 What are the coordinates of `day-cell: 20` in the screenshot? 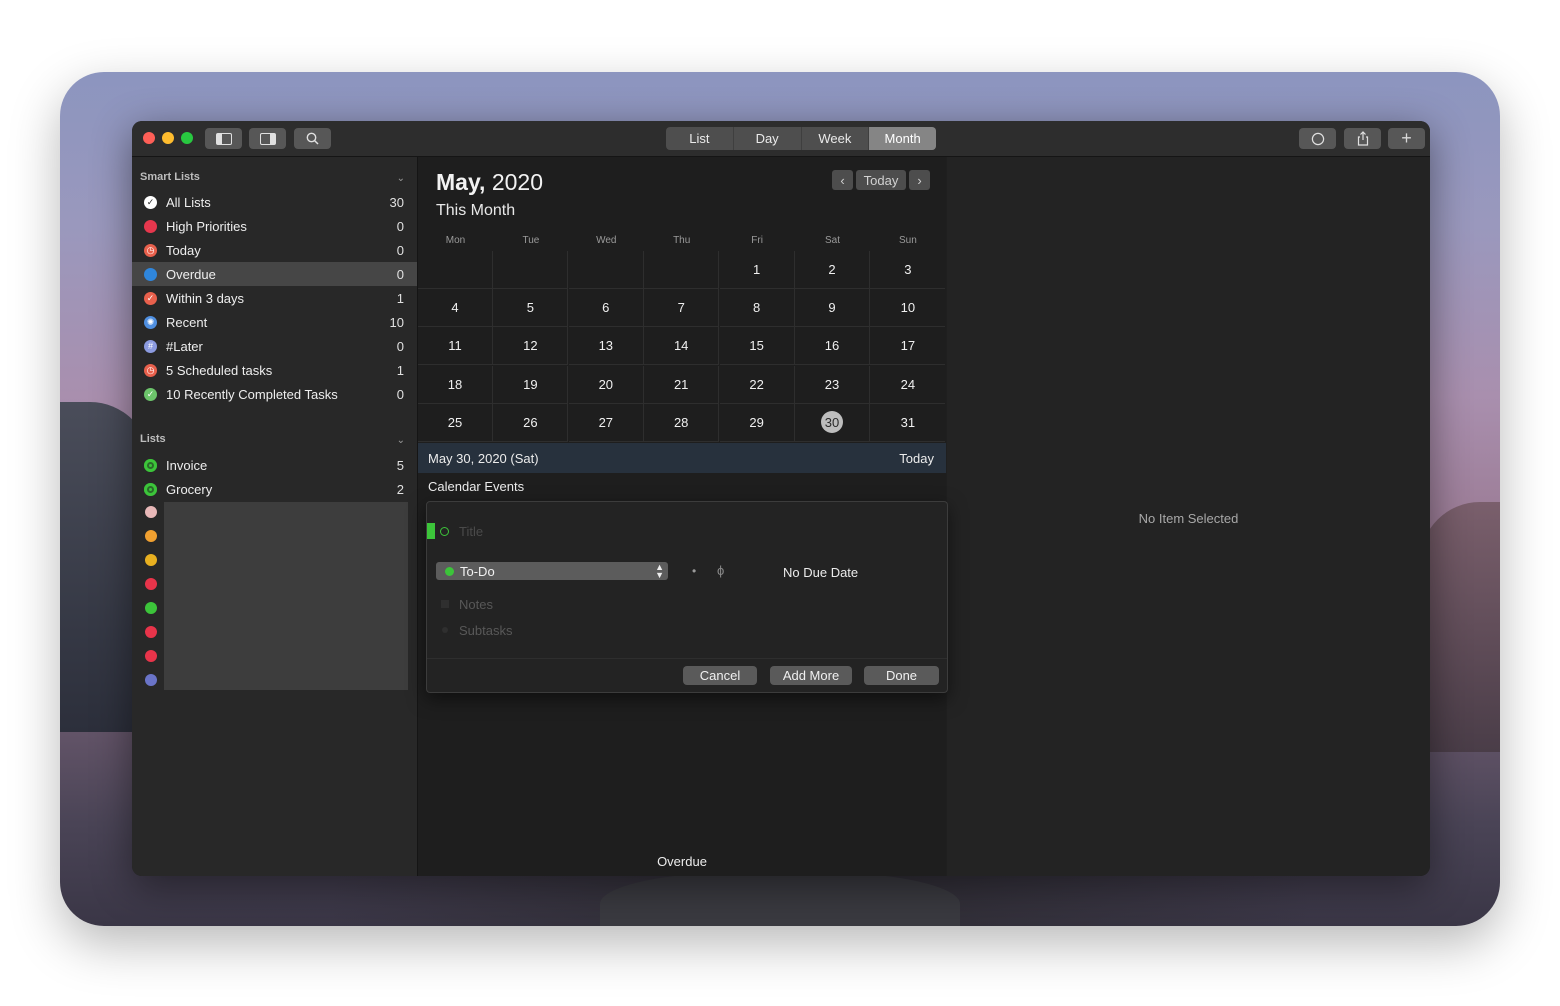 It's located at (606, 384).